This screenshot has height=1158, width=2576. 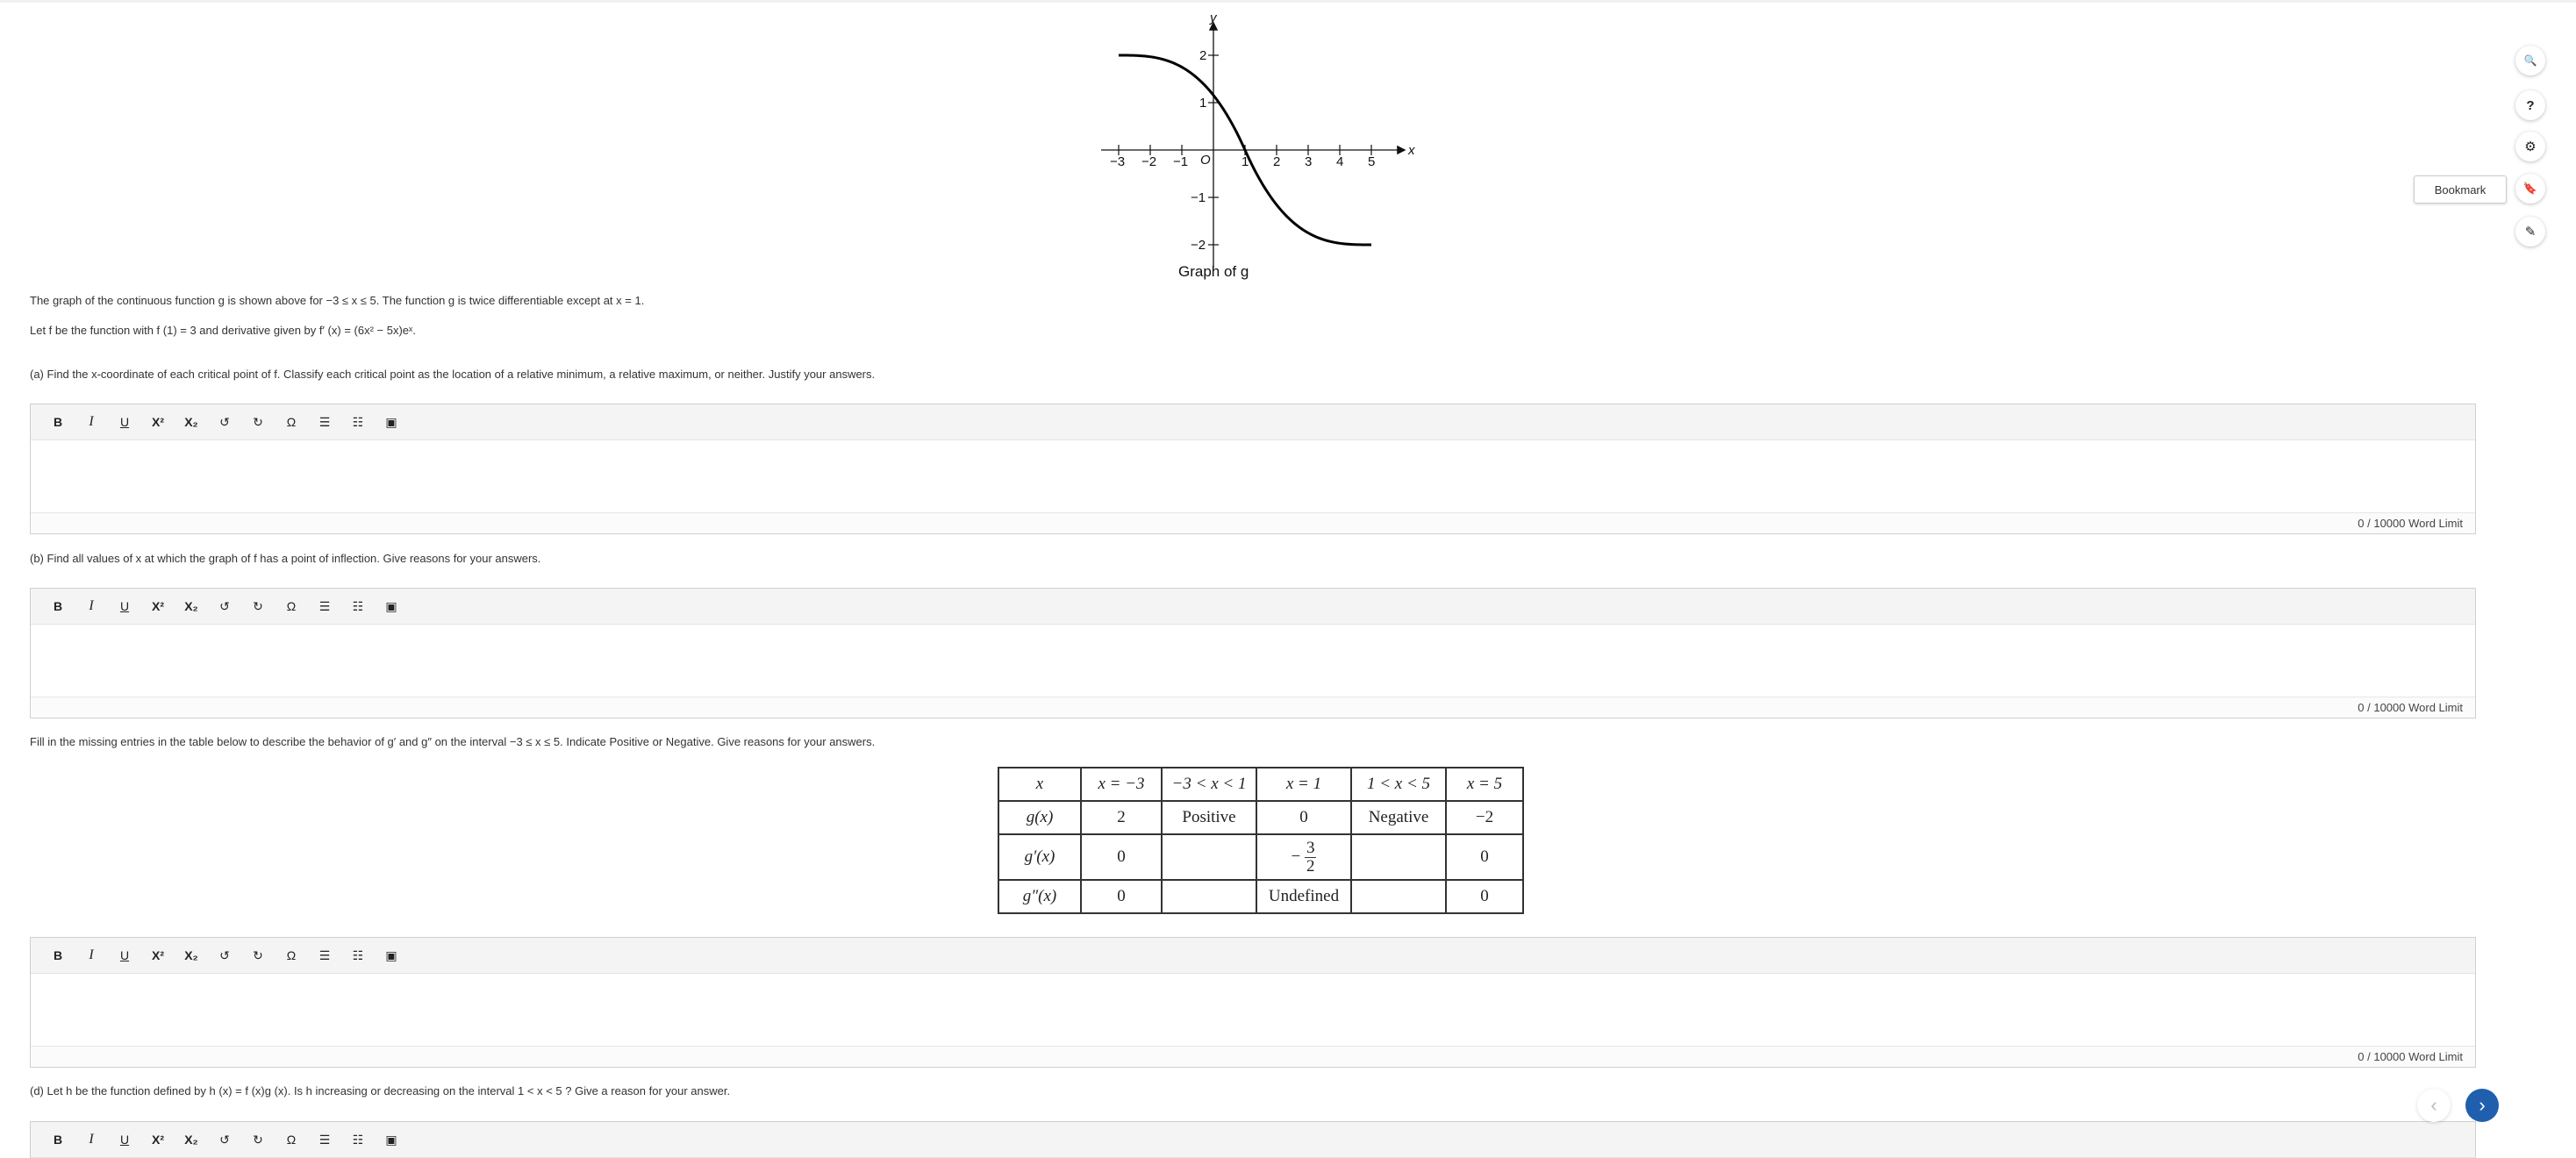 What do you see at coordinates (1304, 897) in the screenshot?
I see `table-cell: Undefined` at bounding box center [1304, 897].